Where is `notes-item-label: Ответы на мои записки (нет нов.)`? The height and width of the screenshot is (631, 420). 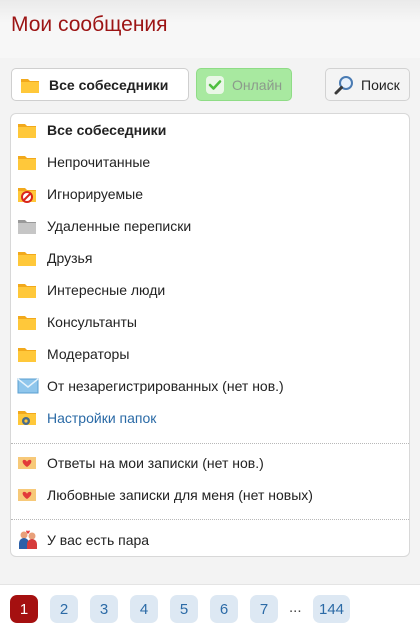 notes-item-label: Ответы на мои записки (нет нов.) is located at coordinates (155, 463).